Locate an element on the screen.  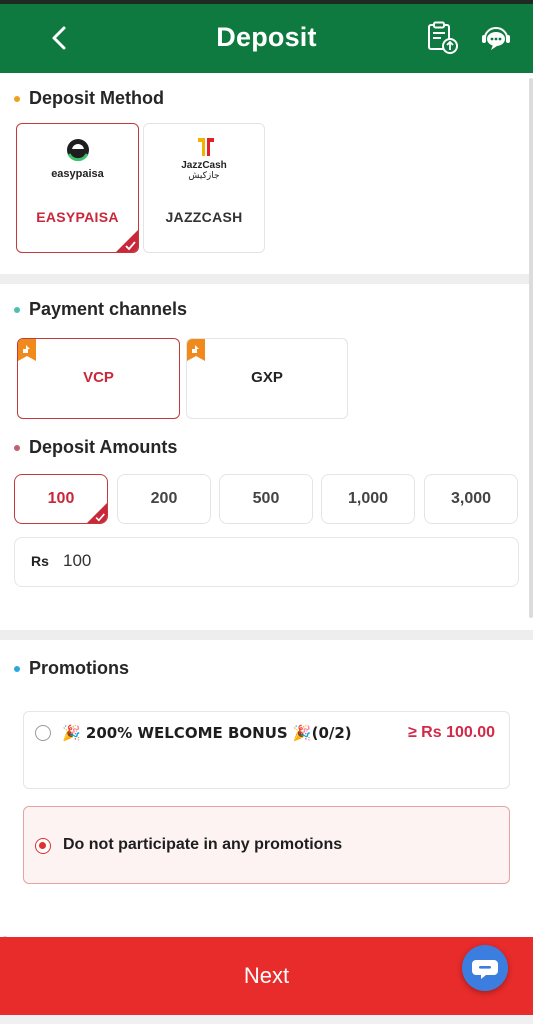
amount-option-200: 200 is located at coordinates (164, 499).